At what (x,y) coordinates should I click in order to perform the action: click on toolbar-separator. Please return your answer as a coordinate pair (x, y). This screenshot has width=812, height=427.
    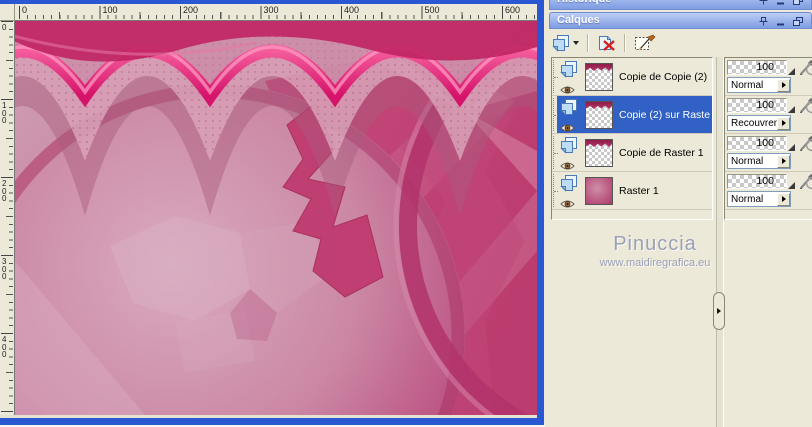
    Looking at the image, I should click on (625, 43).